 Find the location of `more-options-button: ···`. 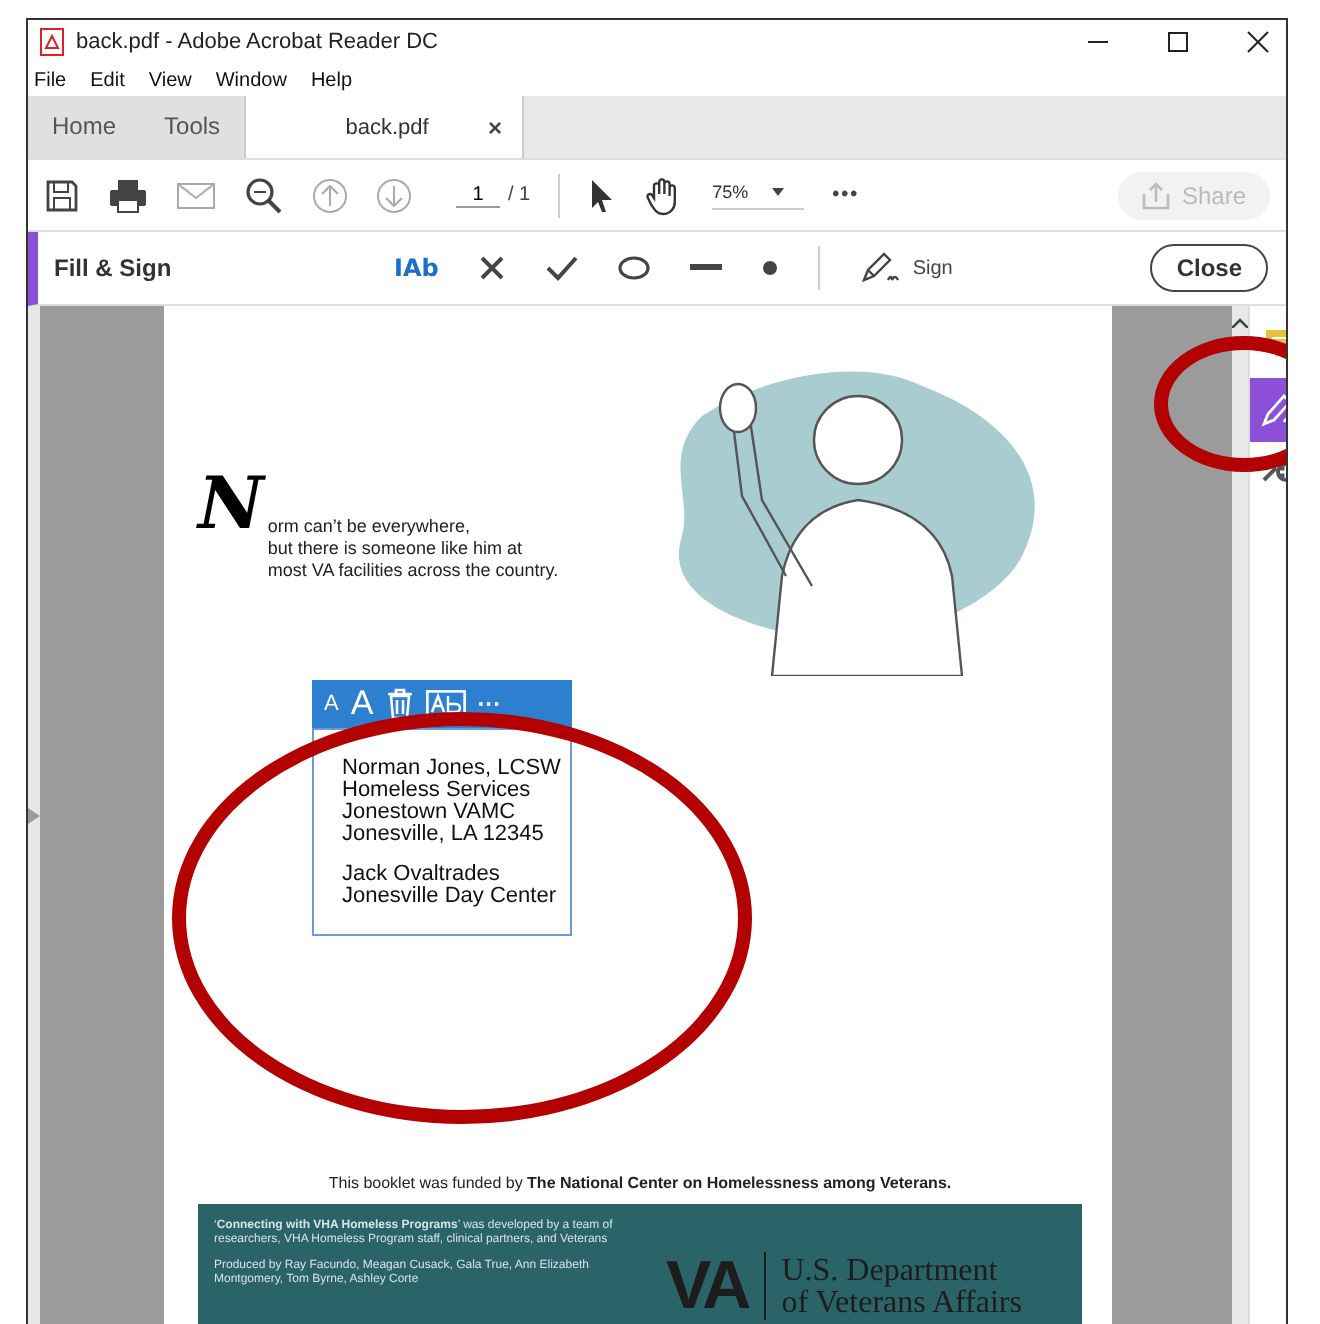

more-options-button: ··· is located at coordinates (489, 704).